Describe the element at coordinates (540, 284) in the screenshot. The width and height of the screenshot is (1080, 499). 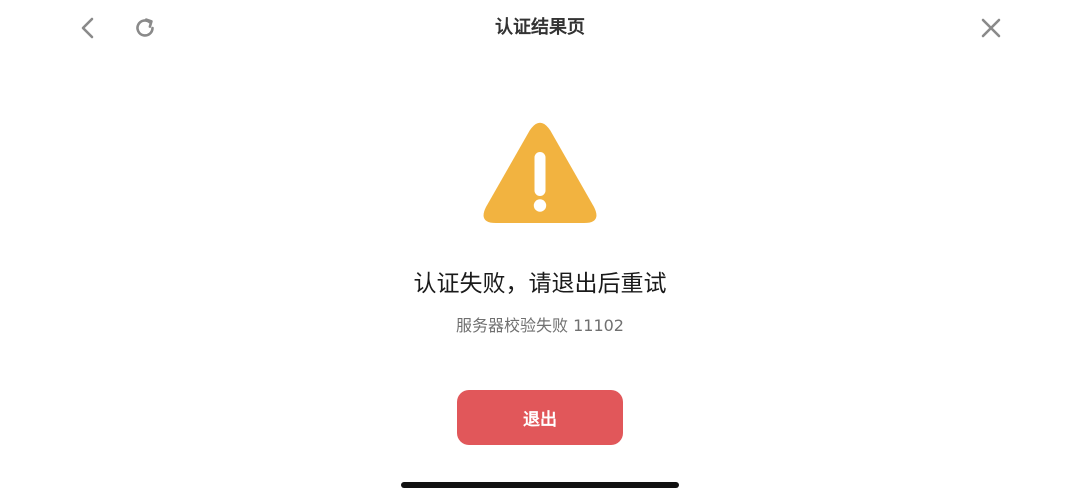
I see `result-title: 认证失败，请退出后重试` at that location.